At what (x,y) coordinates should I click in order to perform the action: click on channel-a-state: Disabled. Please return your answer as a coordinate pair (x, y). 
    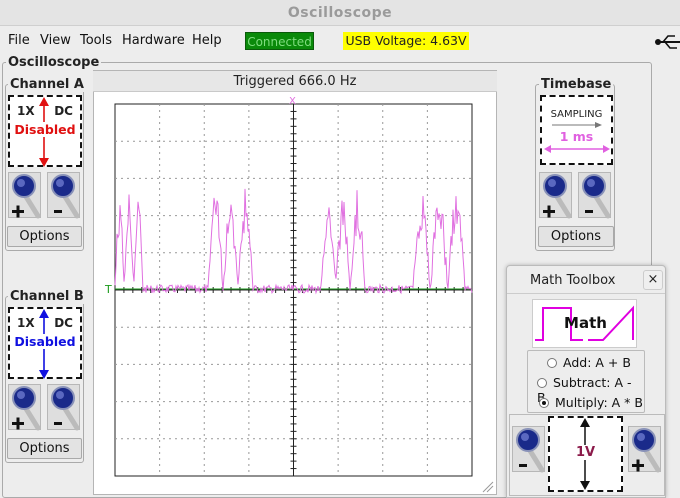
    Looking at the image, I should click on (45, 129).